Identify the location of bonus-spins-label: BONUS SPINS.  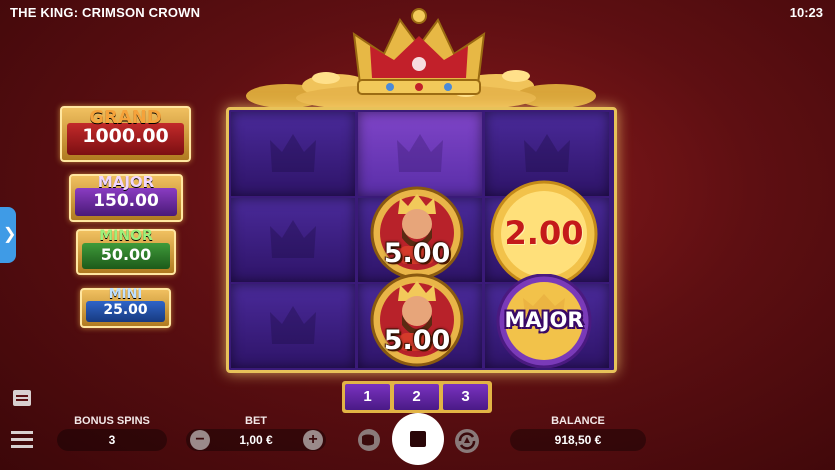
(112, 421).